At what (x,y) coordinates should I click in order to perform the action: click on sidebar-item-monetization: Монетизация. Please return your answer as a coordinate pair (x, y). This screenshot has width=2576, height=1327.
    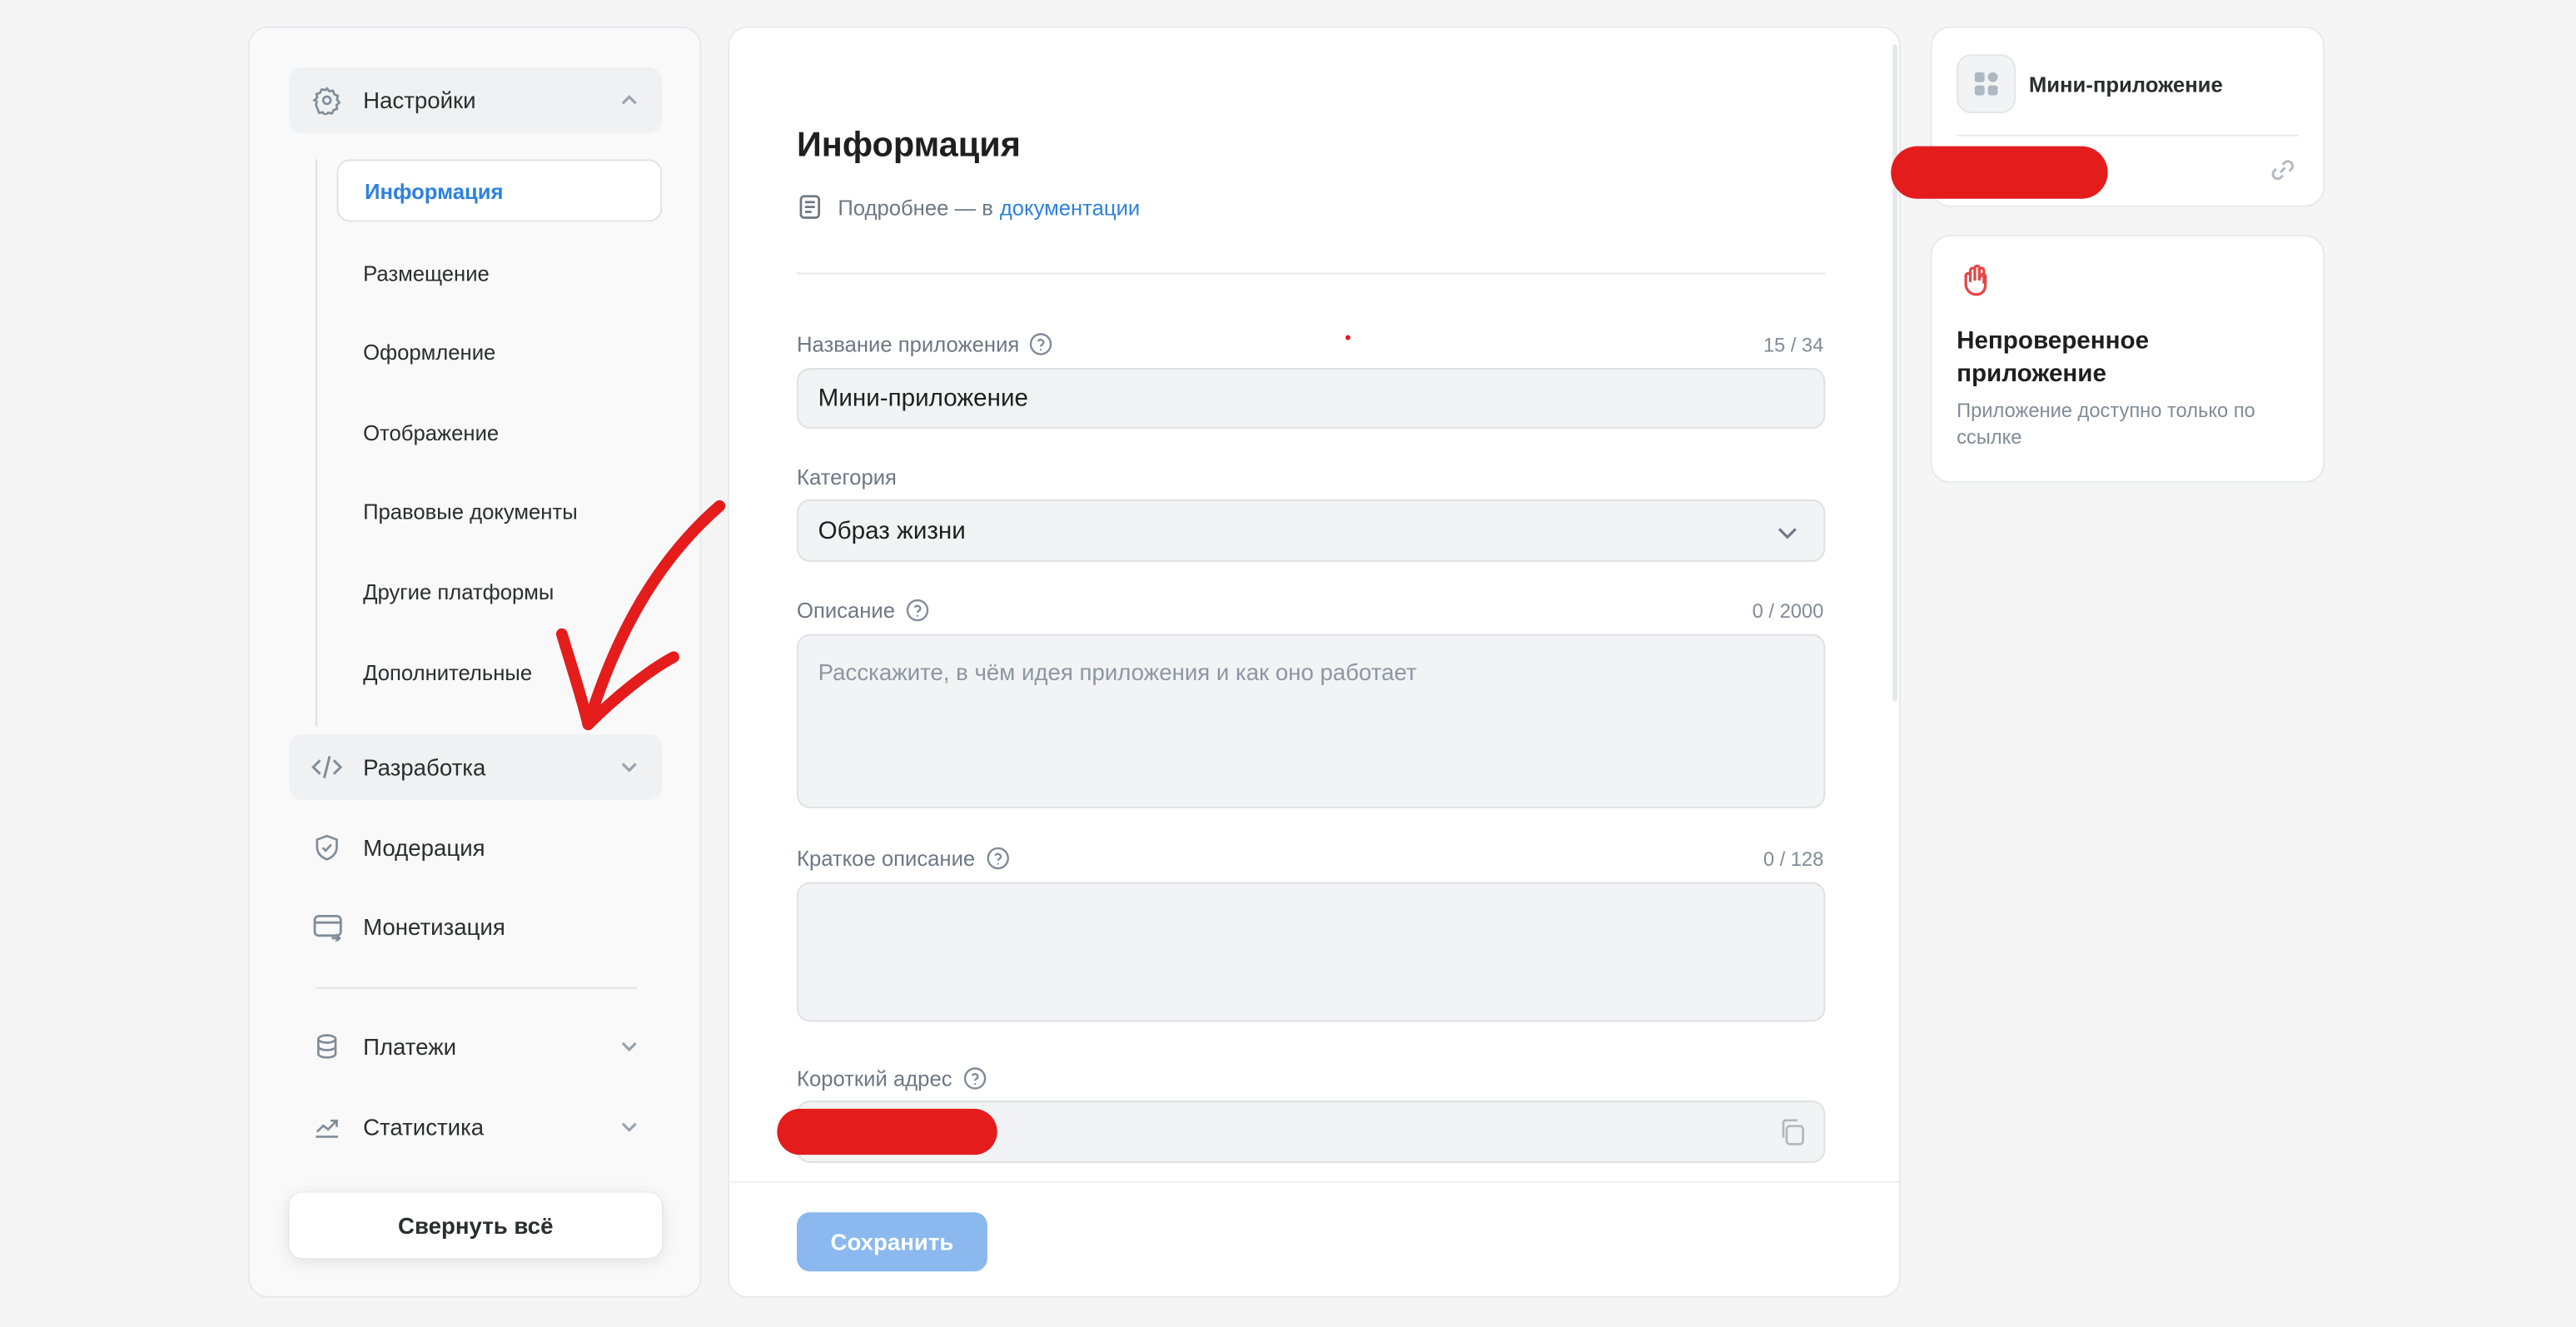
    Looking at the image, I should click on (475, 926).